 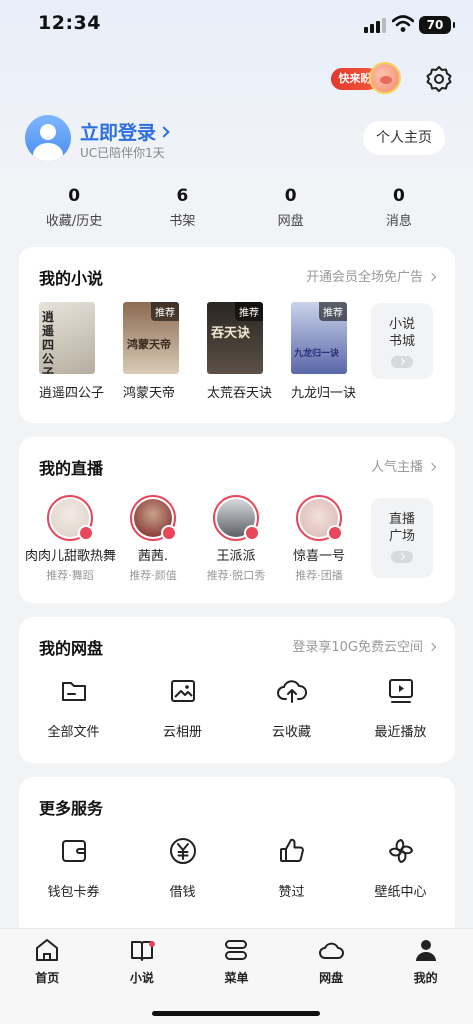 What do you see at coordinates (69, 23) in the screenshot?
I see `status-time: 12:34` at bounding box center [69, 23].